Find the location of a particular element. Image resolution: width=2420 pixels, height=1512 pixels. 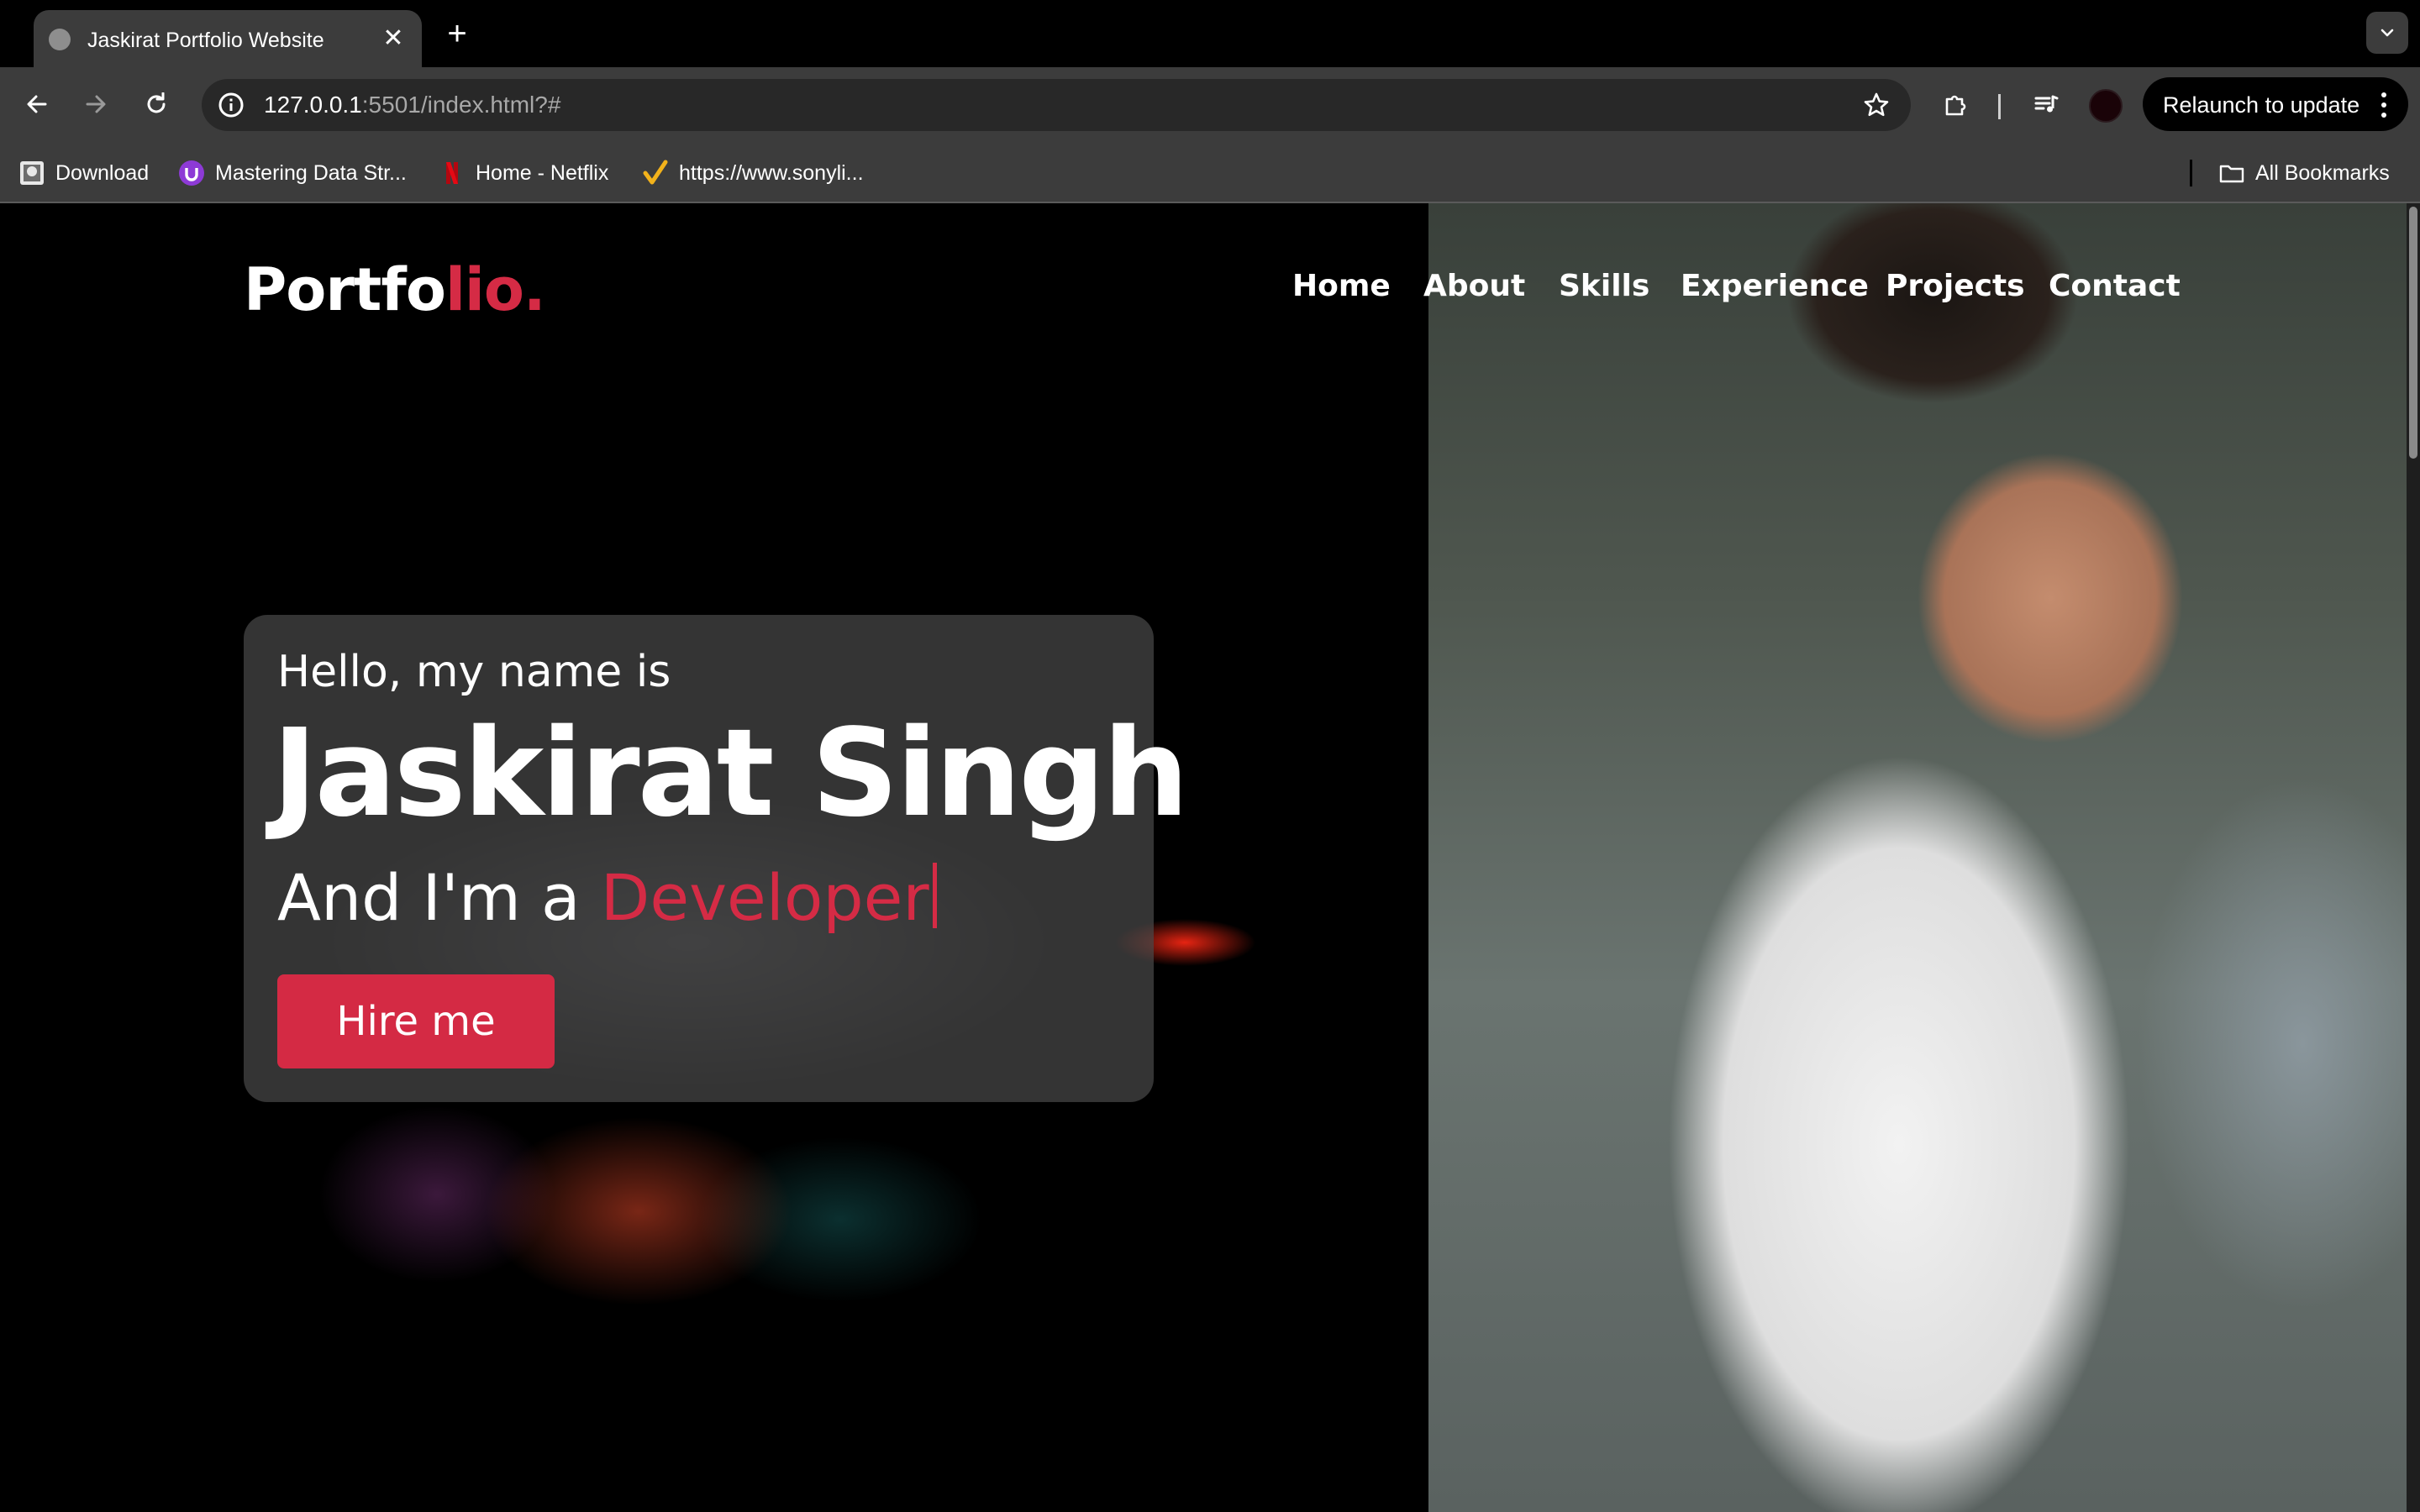

browser-tab-active: Jaskirat Portfolio Website ✕ is located at coordinates (228, 38).